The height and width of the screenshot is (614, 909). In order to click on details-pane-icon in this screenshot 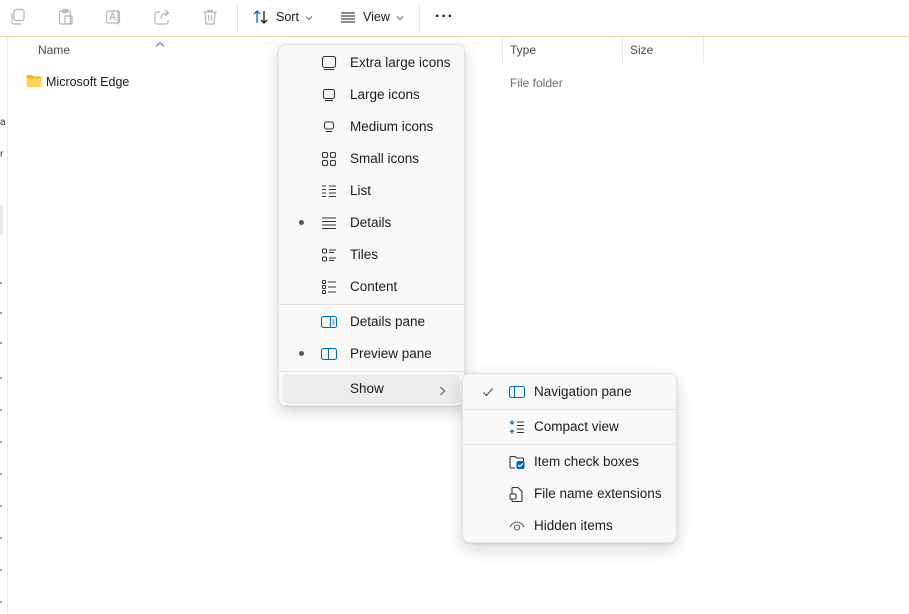, I will do `click(329, 322)`.